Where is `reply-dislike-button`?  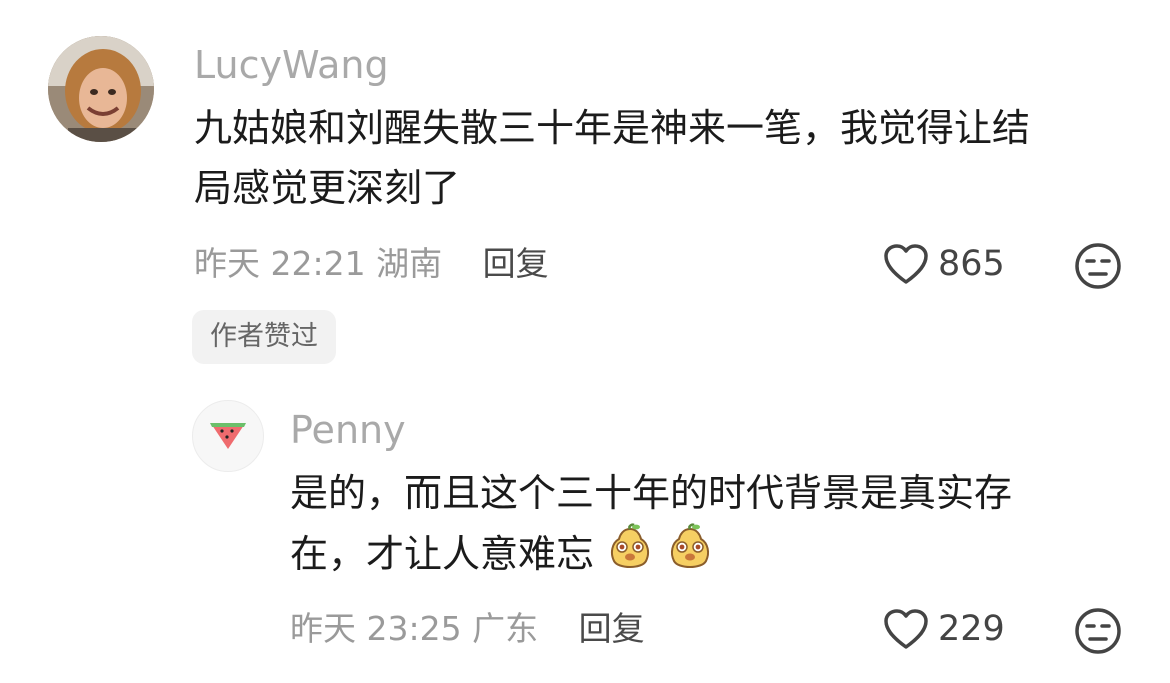 reply-dislike-button is located at coordinates (1098, 633).